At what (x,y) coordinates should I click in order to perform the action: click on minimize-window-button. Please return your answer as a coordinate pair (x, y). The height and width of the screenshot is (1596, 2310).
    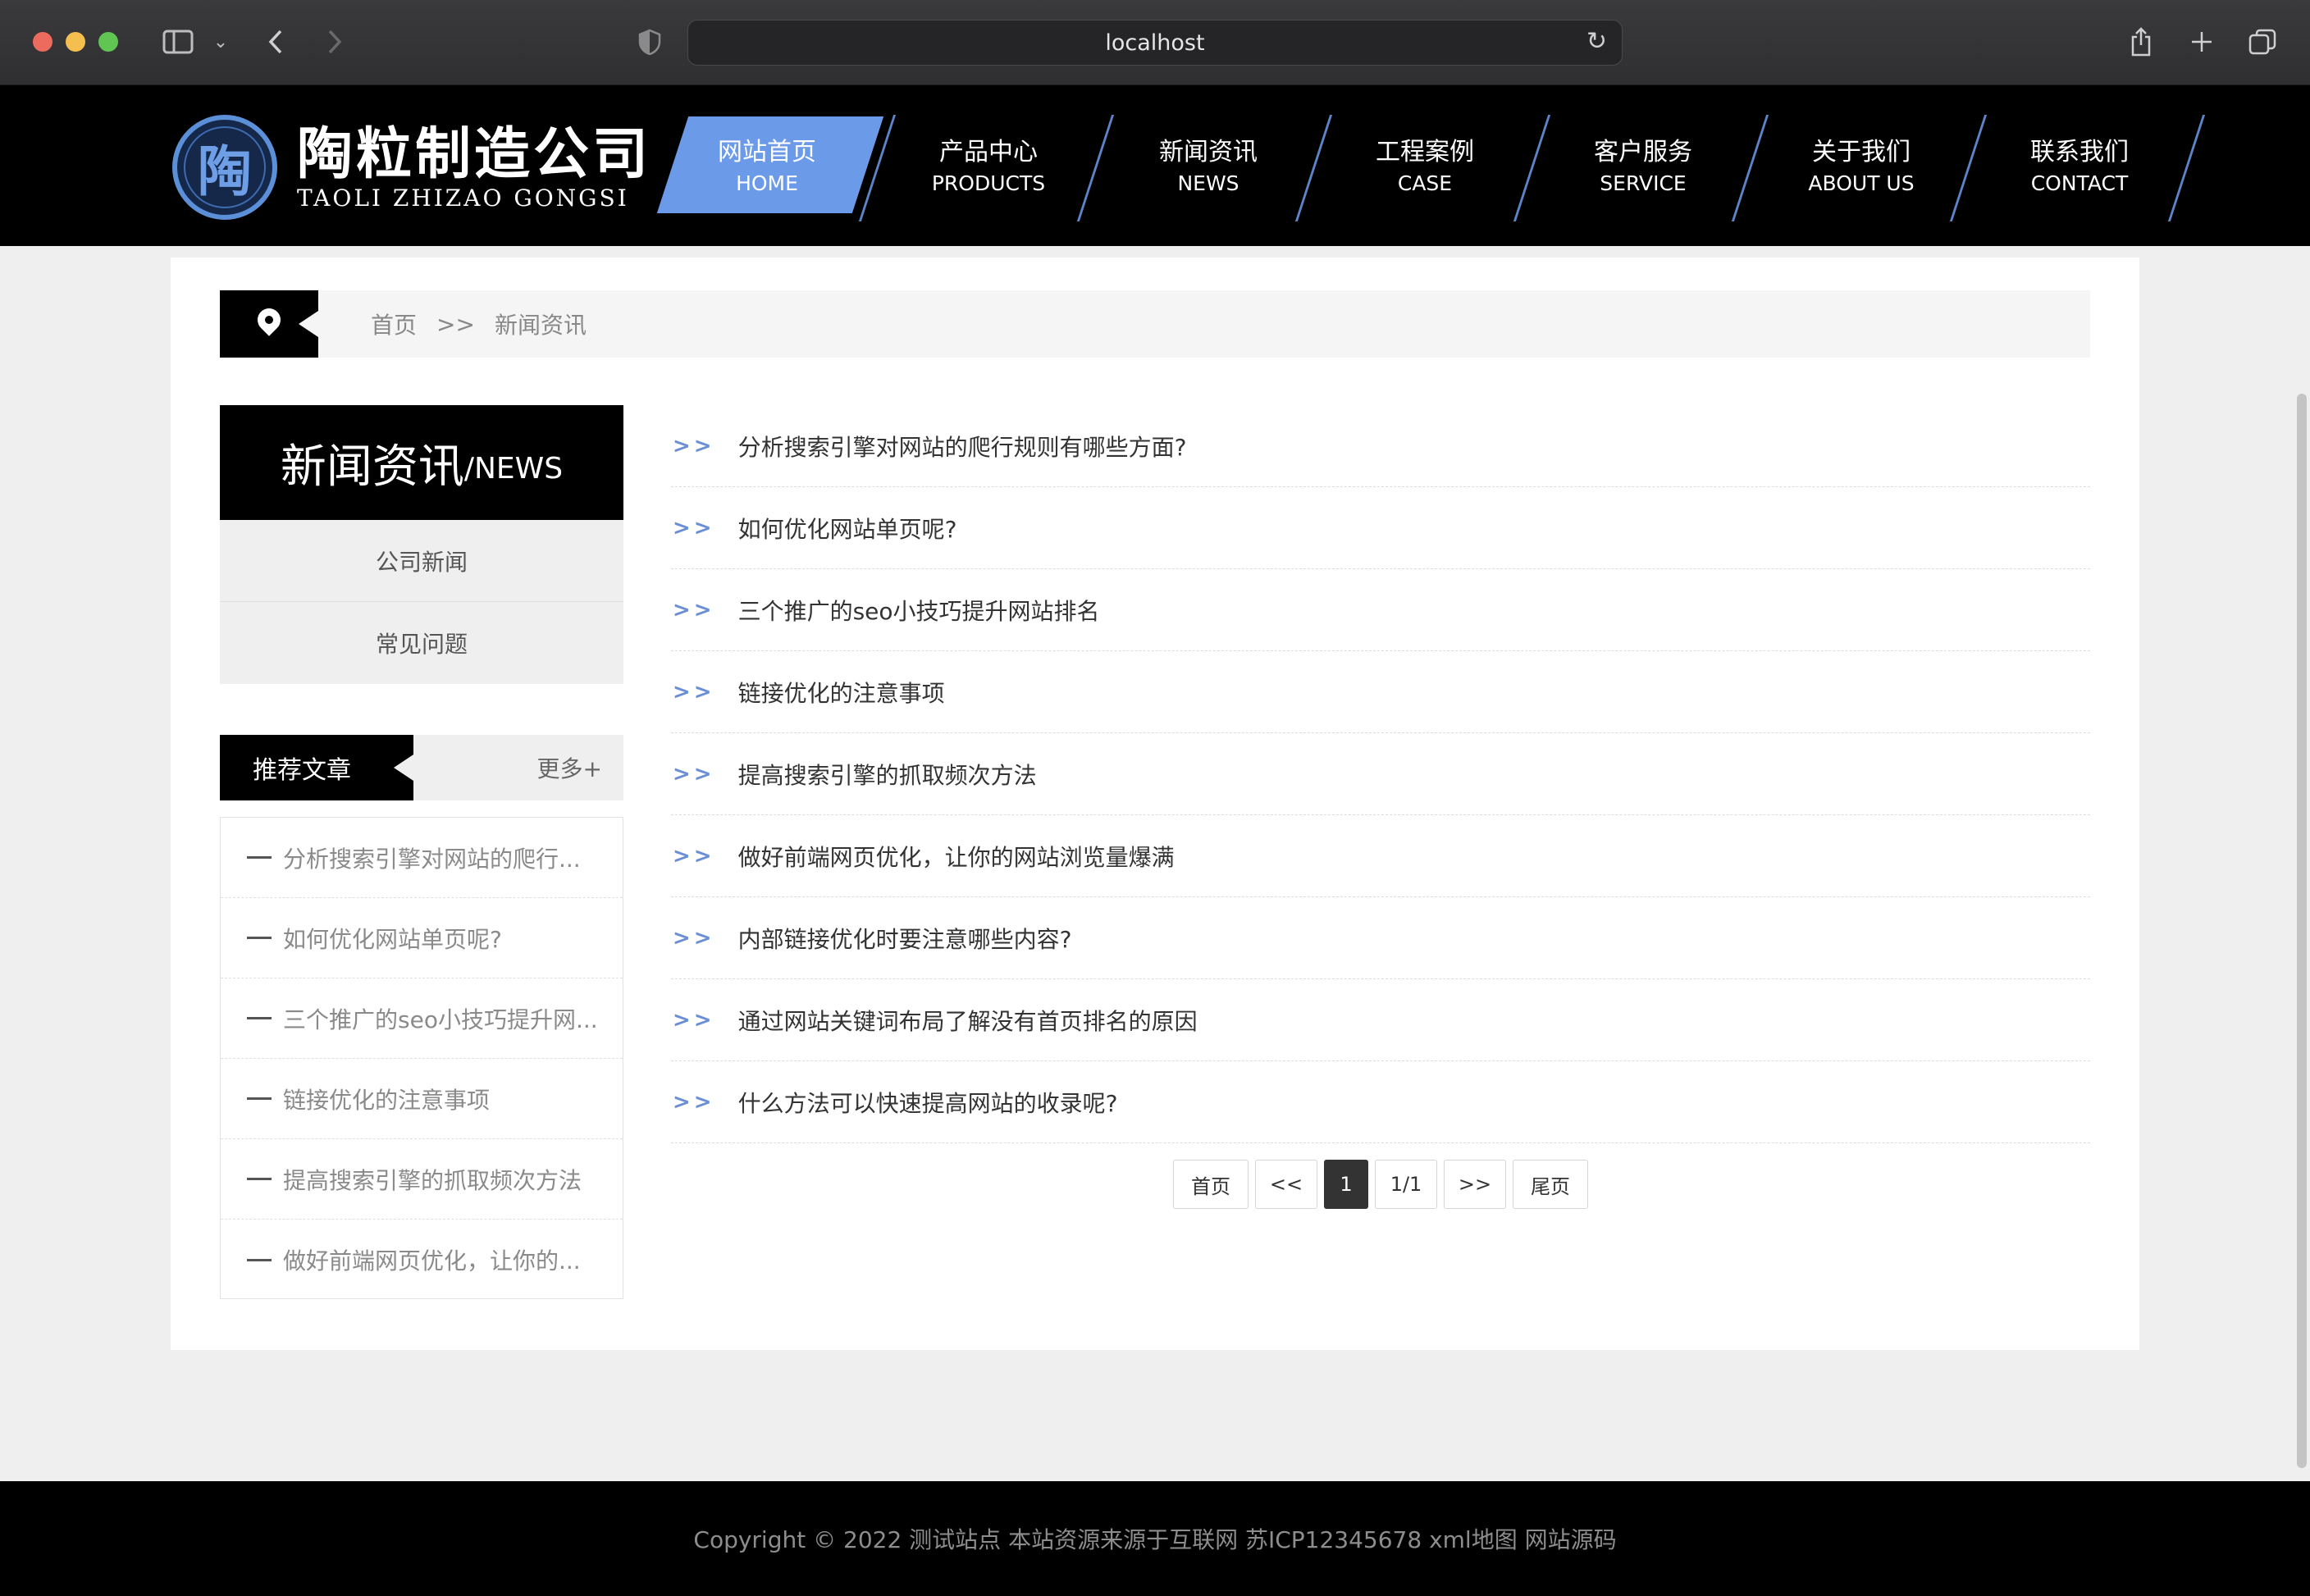
    Looking at the image, I should click on (76, 42).